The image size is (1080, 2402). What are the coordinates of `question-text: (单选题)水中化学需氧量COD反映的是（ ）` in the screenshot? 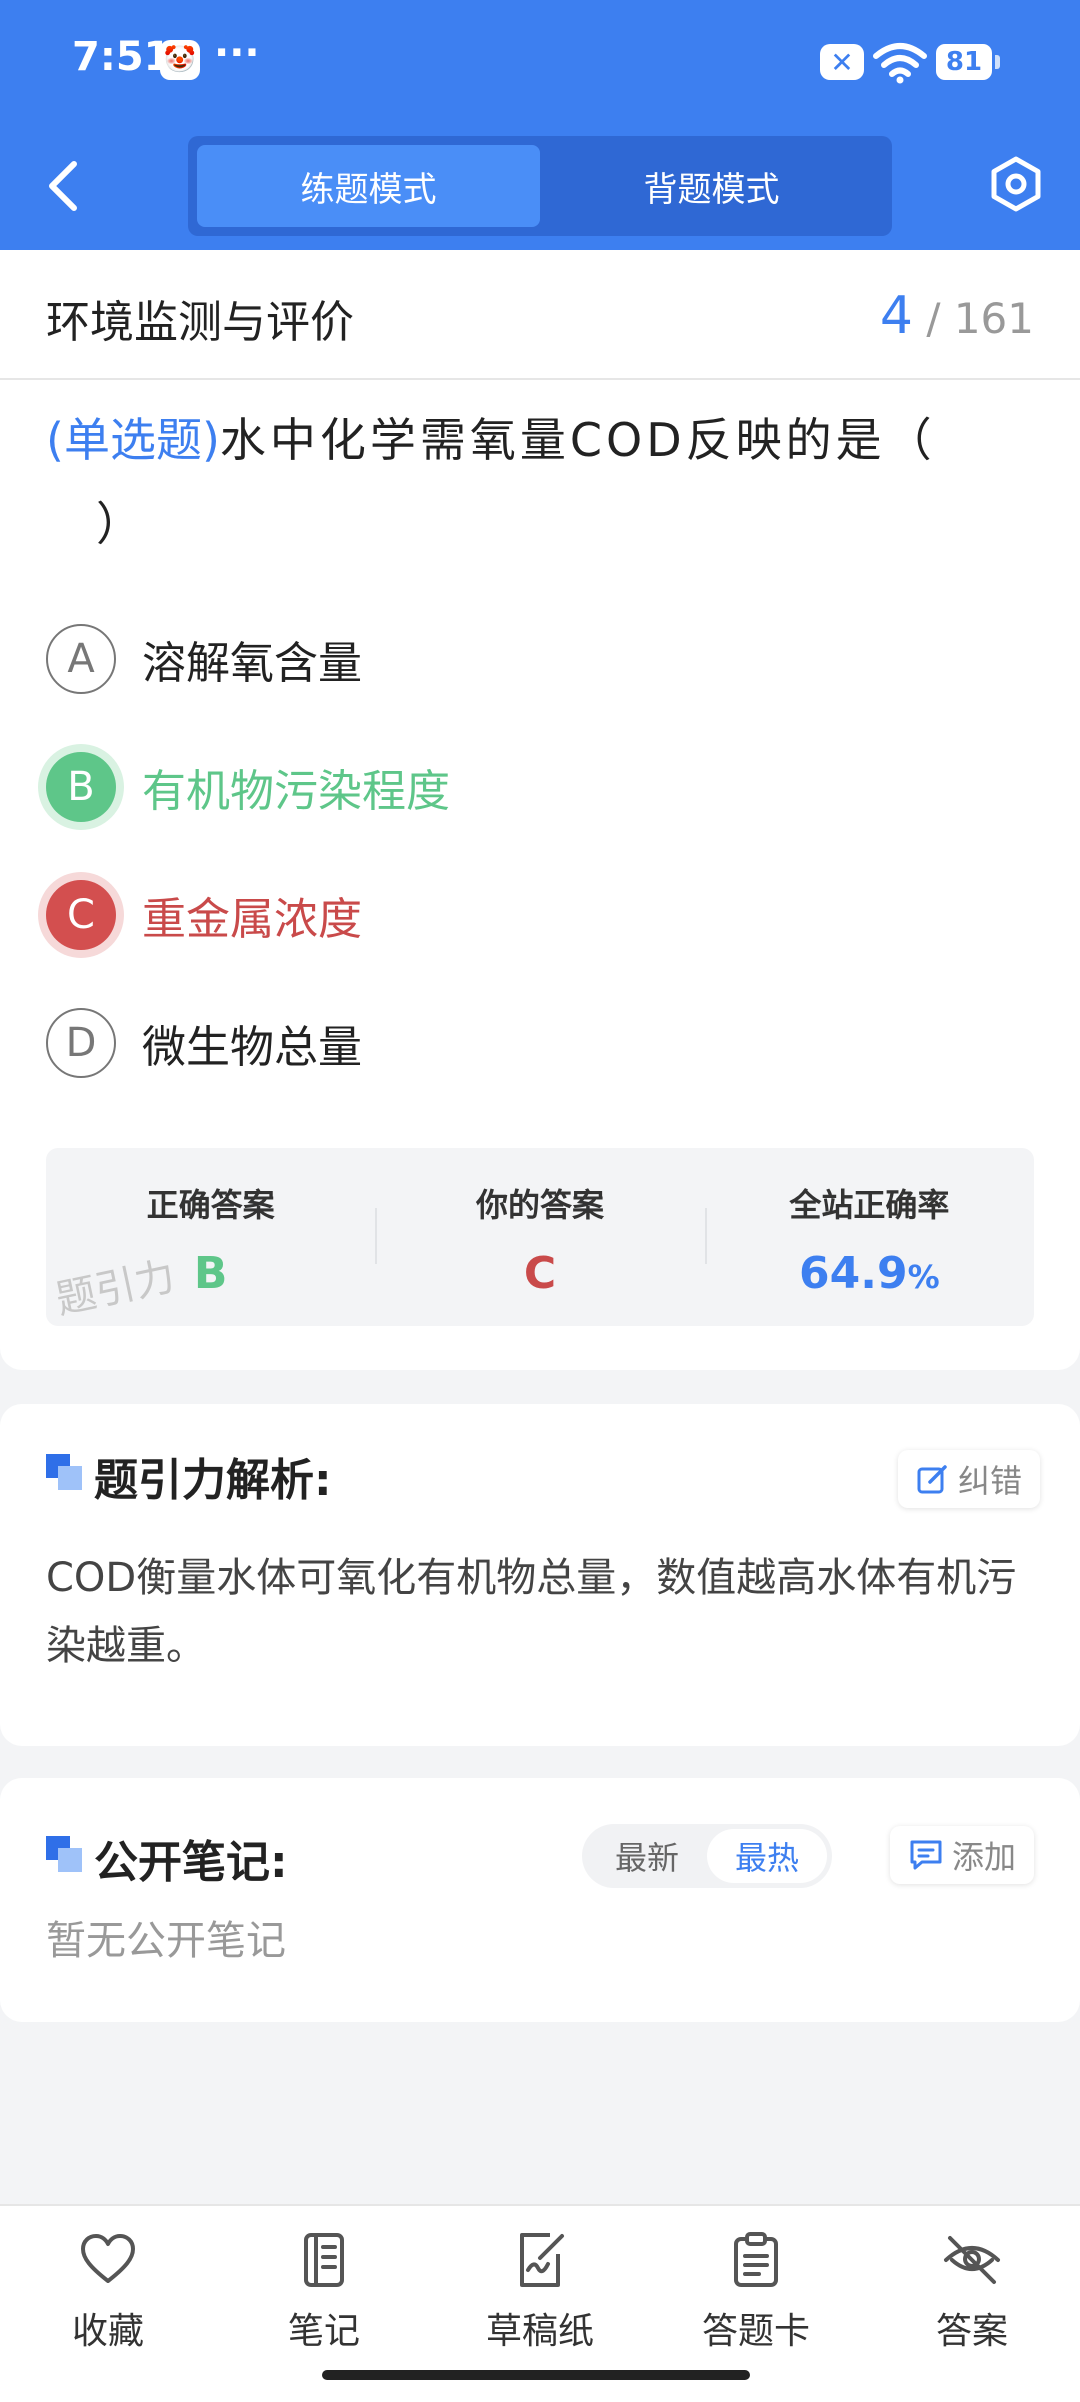 It's located at (541, 482).